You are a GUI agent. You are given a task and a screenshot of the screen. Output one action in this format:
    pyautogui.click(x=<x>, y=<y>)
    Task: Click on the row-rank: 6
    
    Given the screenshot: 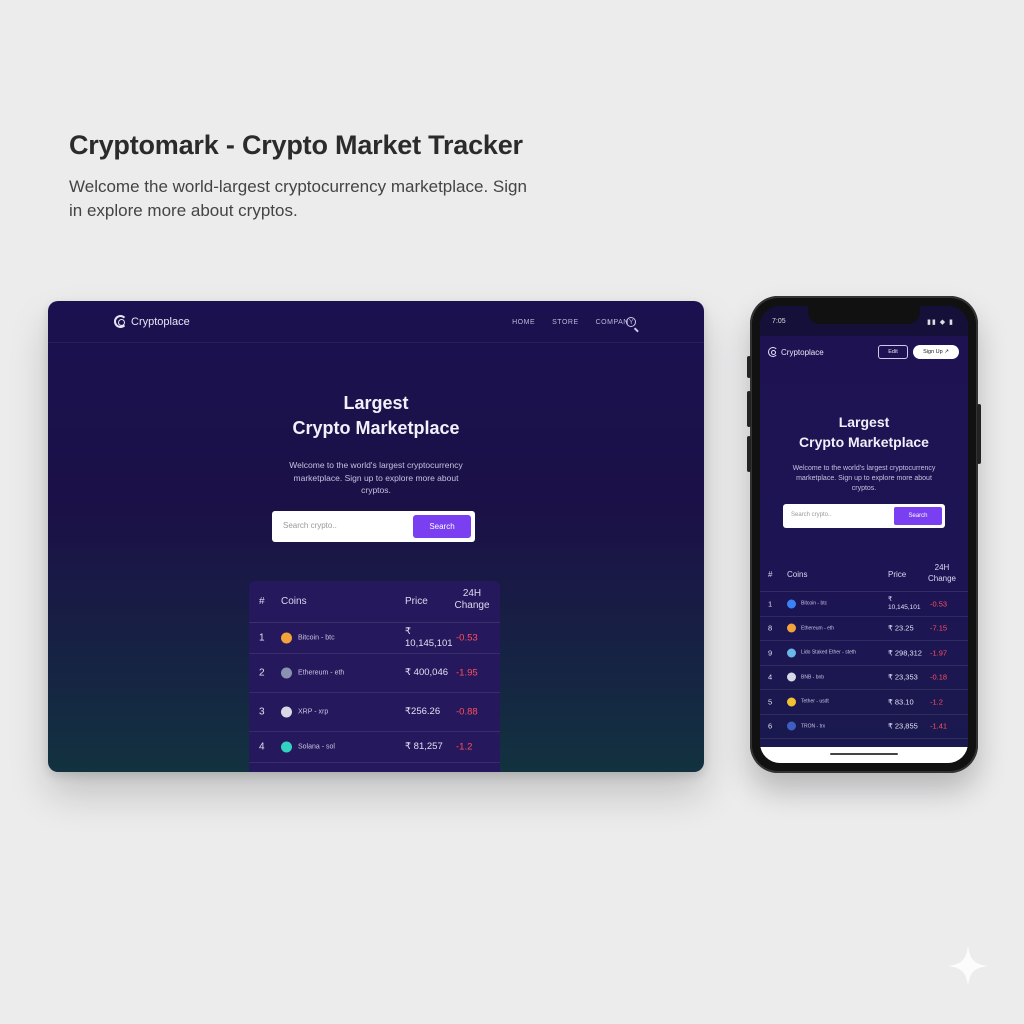 What is the action you would take?
    pyautogui.click(x=770, y=726)
    